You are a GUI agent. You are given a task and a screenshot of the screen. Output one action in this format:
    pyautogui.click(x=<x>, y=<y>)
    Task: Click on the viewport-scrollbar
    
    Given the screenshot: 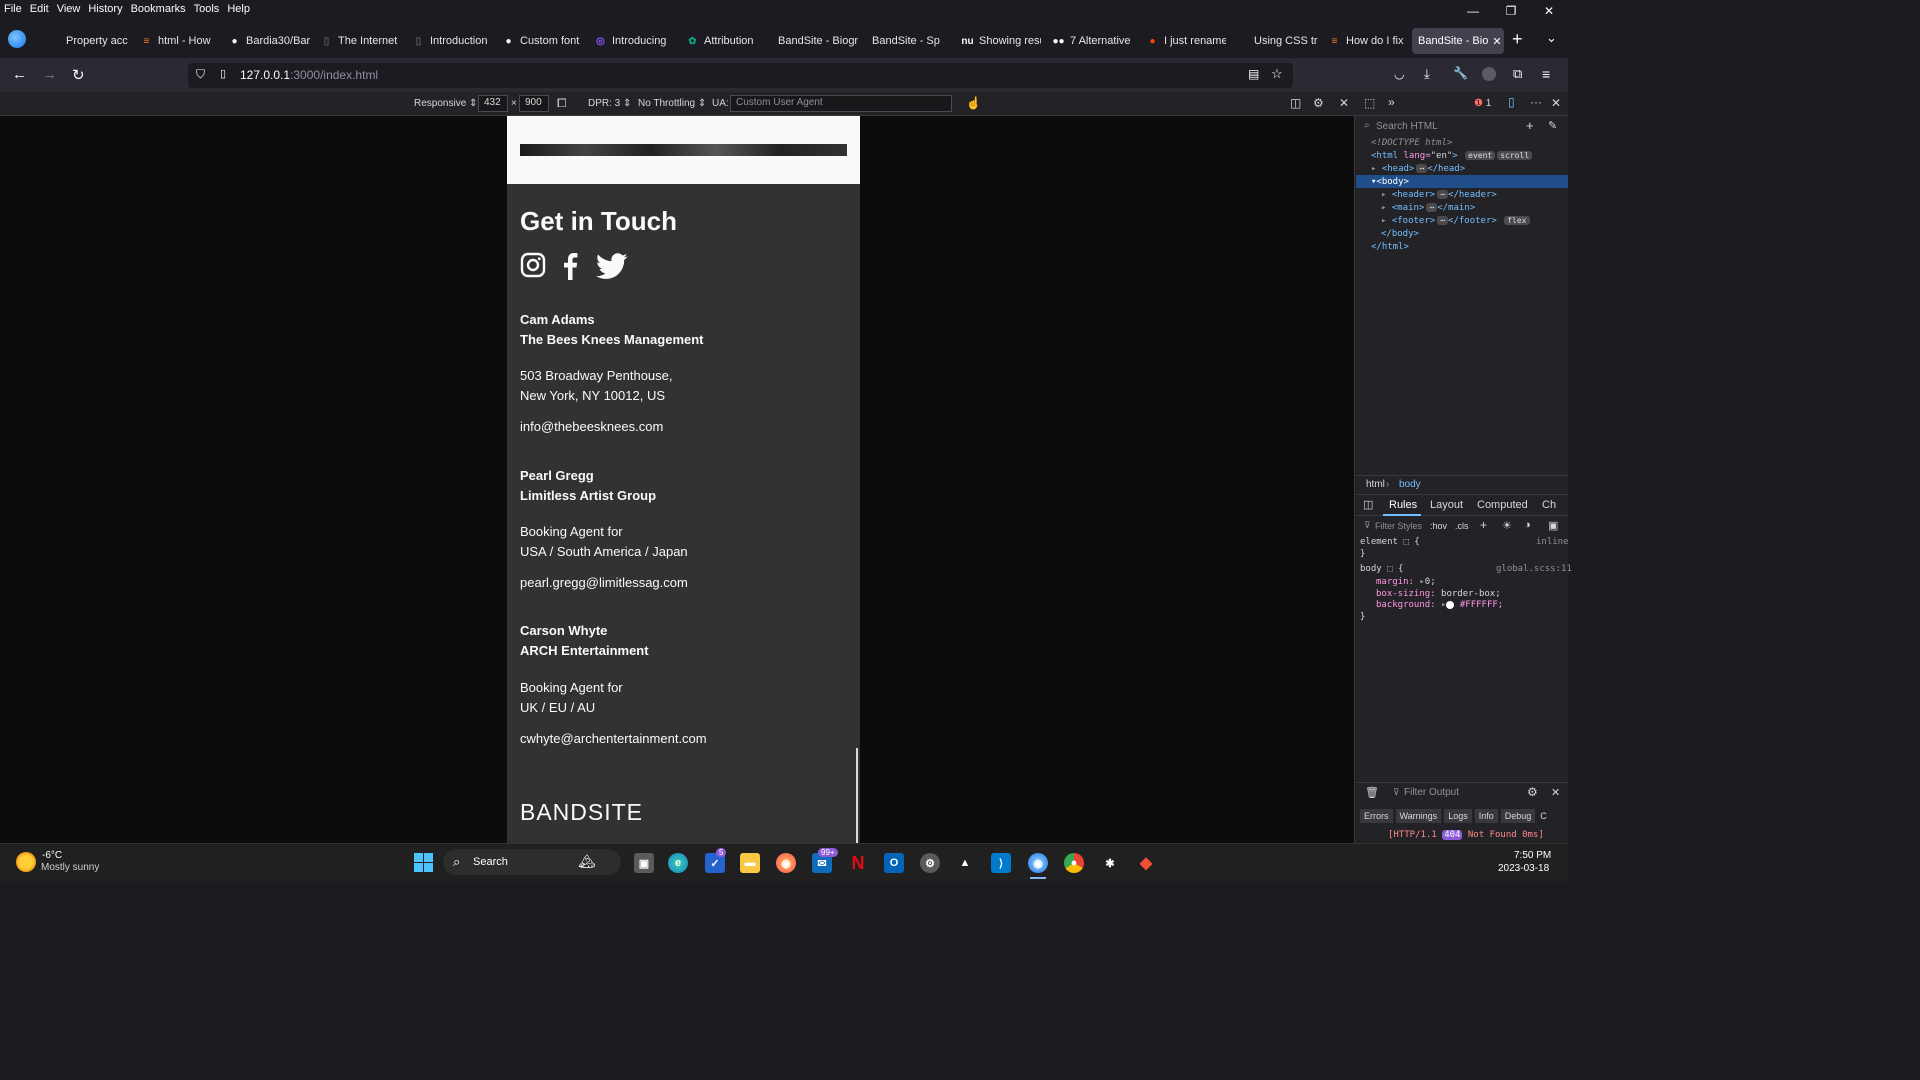 What is the action you would take?
    pyautogui.click(x=857, y=795)
    